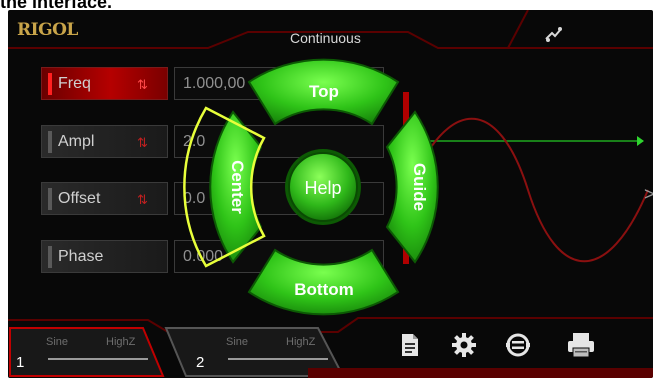 The width and height of the screenshot is (656, 380). What do you see at coordinates (554, 34) in the screenshot?
I see `wave-link-icon` at bounding box center [554, 34].